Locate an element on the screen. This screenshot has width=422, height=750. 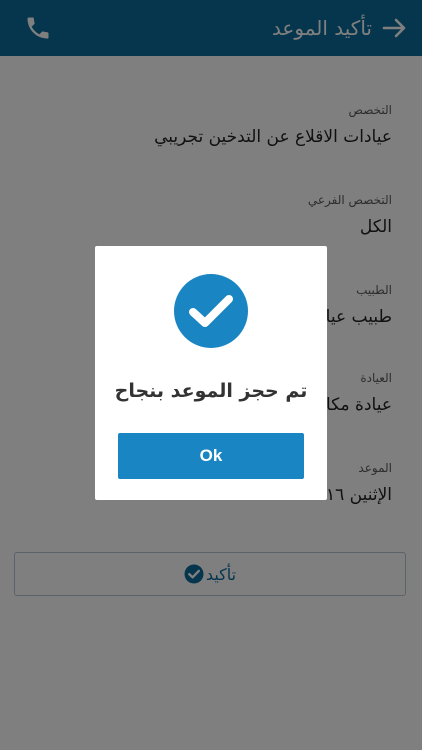
ok-button: Ok is located at coordinates (211, 456).